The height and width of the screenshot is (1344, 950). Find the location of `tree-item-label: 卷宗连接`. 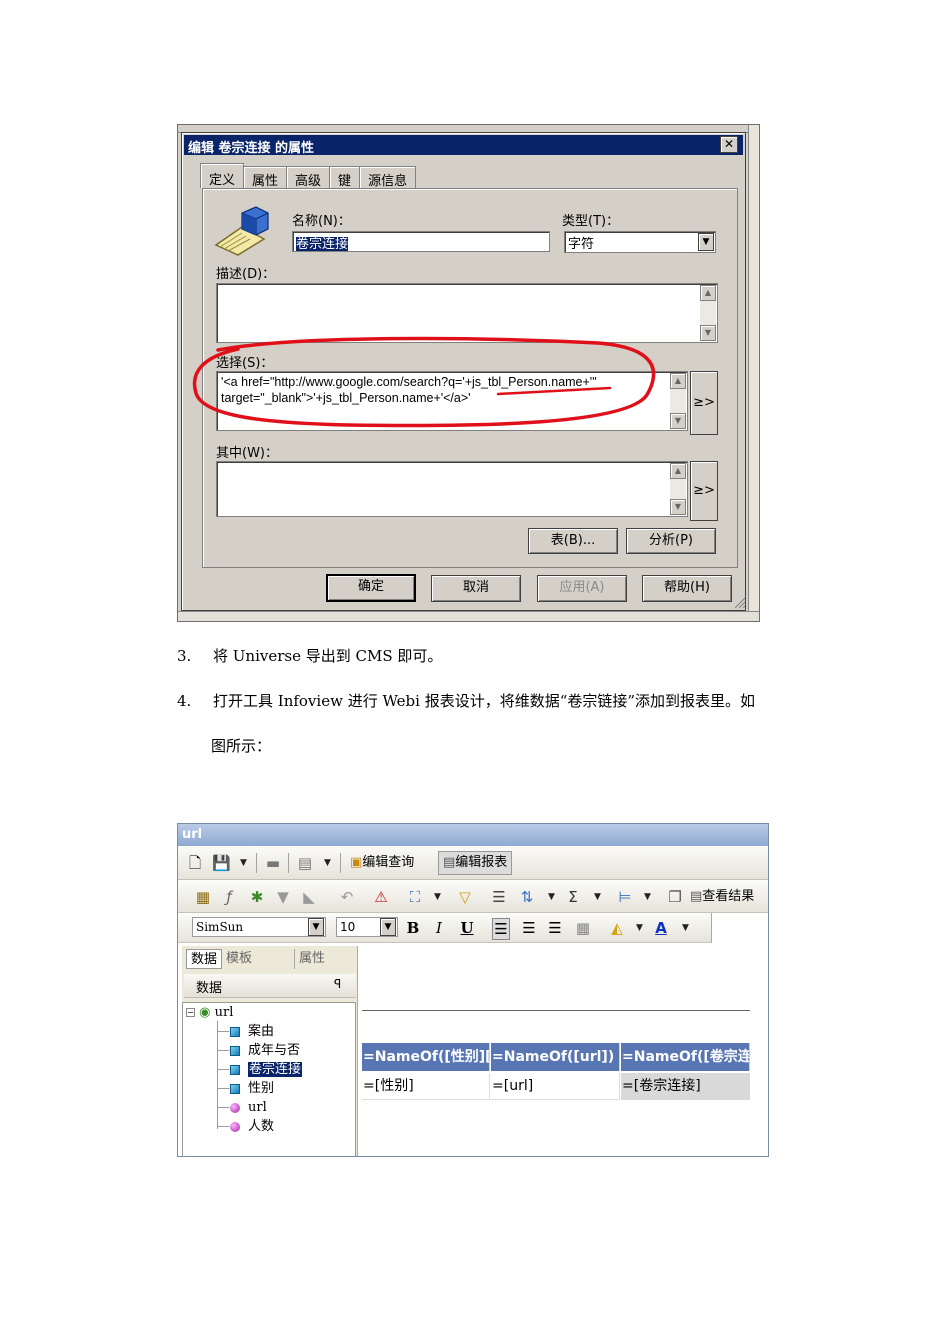

tree-item-label: 卷宗连接 is located at coordinates (275, 1069).